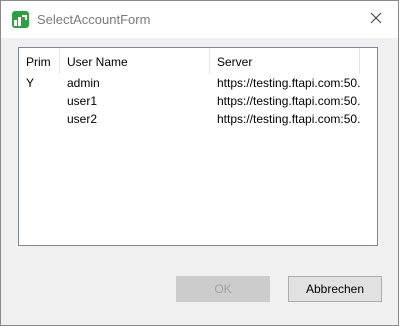 This screenshot has height=326, width=399. I want to click on cell-user-name: admin, so click(83, 83).